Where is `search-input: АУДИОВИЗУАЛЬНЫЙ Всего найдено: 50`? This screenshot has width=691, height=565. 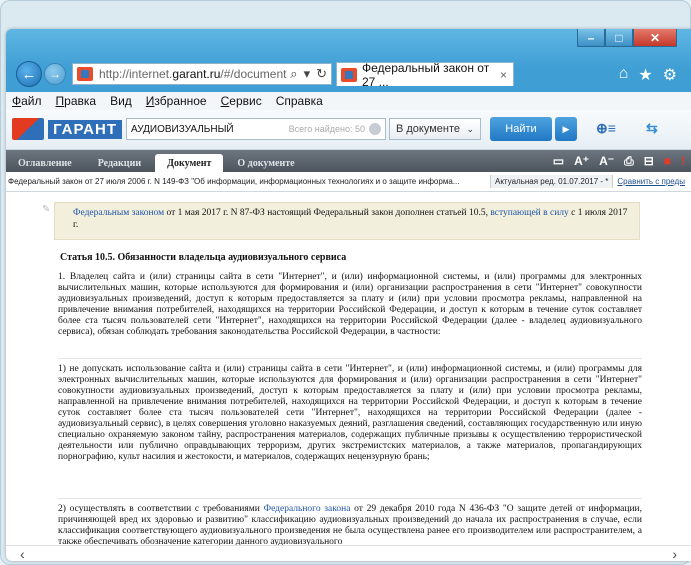 search-input: АУДИОВИЗУАЛЬНЫЙ Всего найдено: 50 is located at coordinates (256, 129).